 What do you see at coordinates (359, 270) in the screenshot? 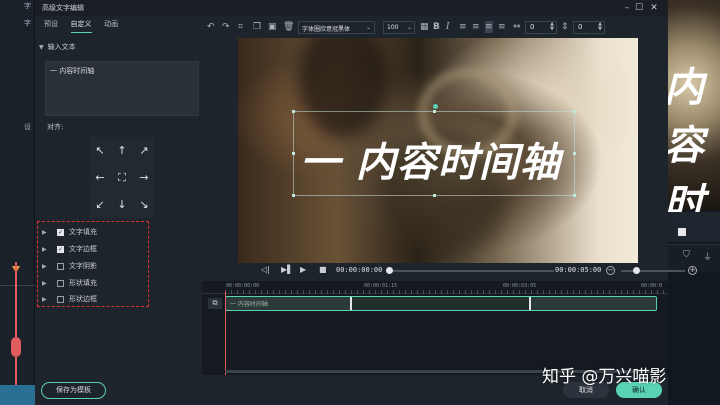
I see `current-timecode: 00:00:00:00` at bounding box center [359, 270].